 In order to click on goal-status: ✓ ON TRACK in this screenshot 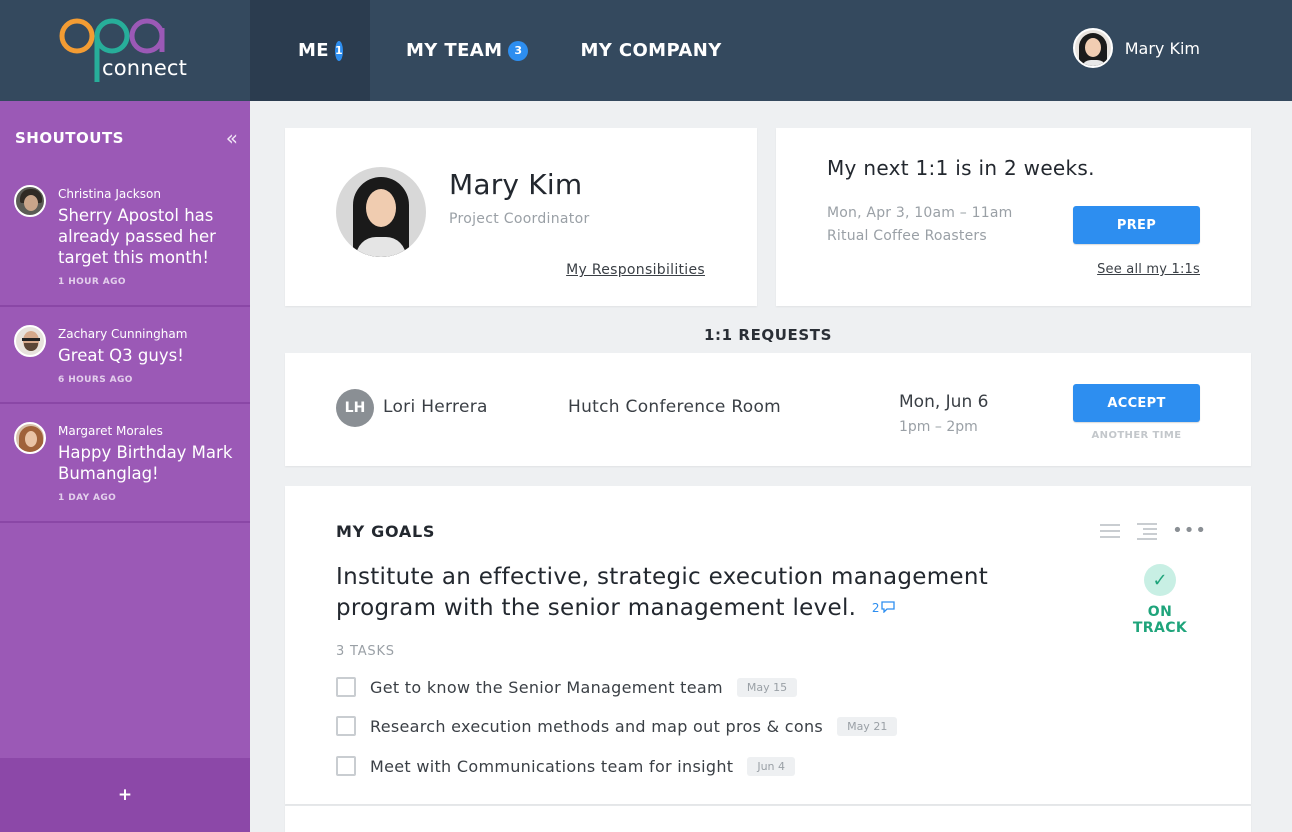, I will do `click(1160, 600)`.